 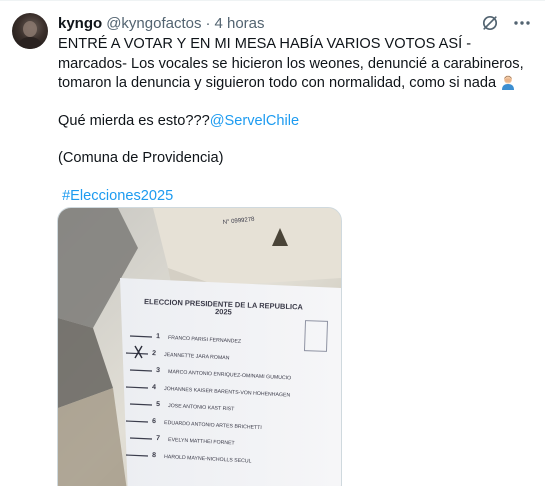 I want to click on tweet-header: kyngo @kyngofactos · 4 horas, so click(x=161, y=23).